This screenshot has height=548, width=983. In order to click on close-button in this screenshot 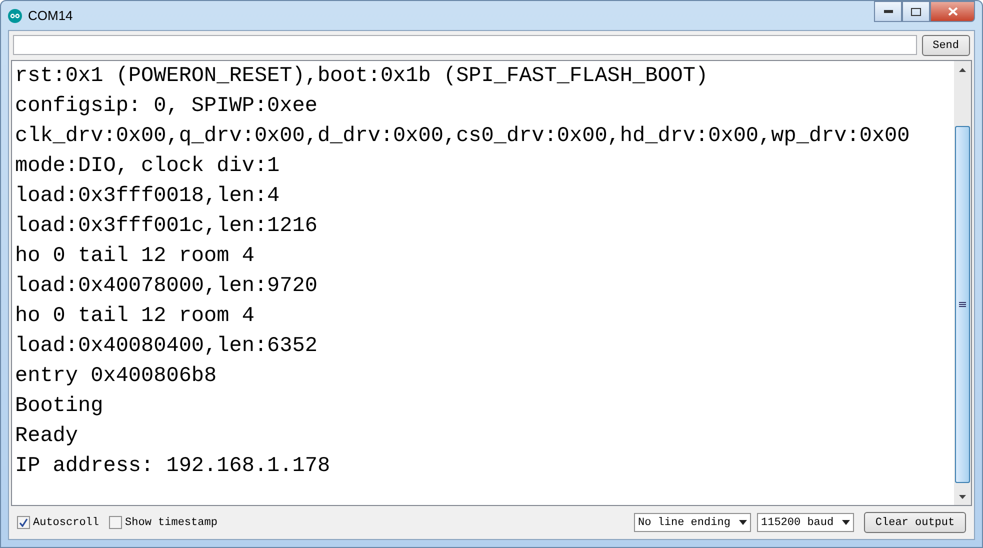, I will do `click(952, 11)`.